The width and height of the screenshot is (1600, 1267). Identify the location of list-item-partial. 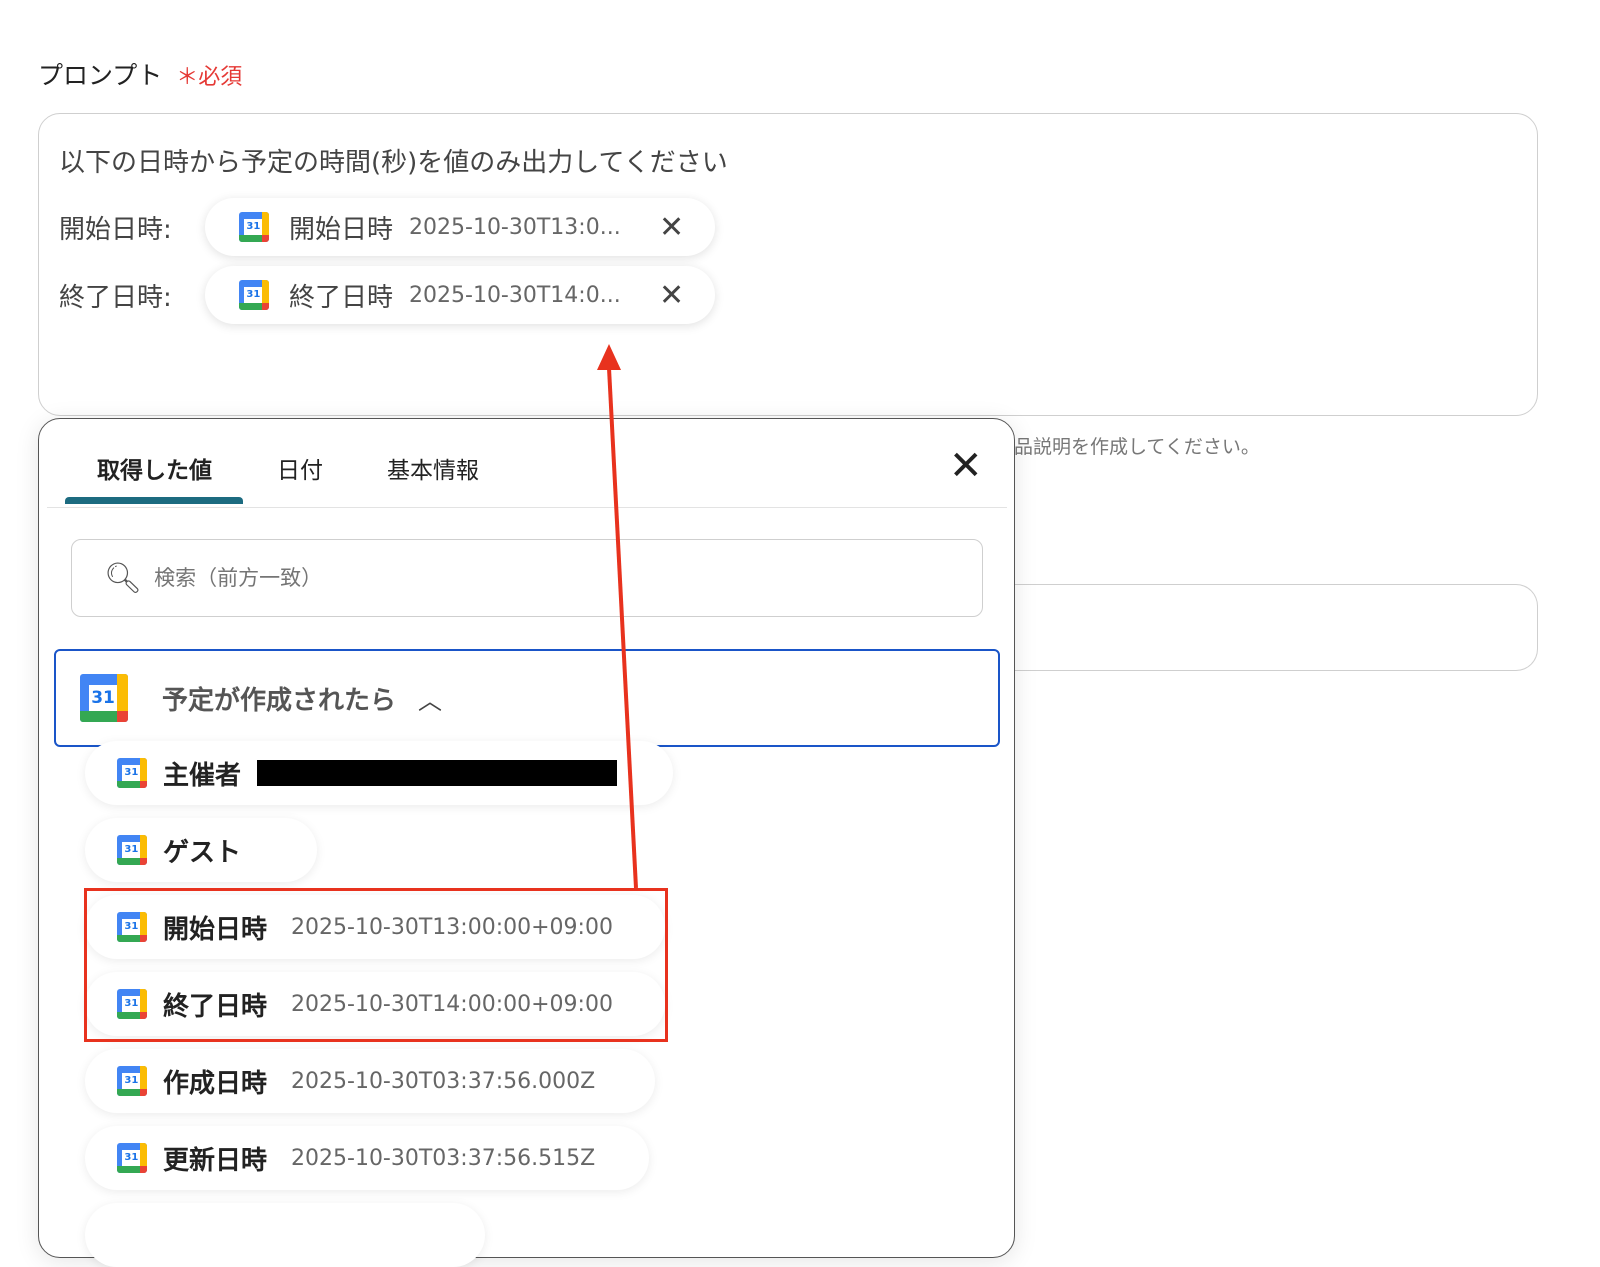
(285, 1235).